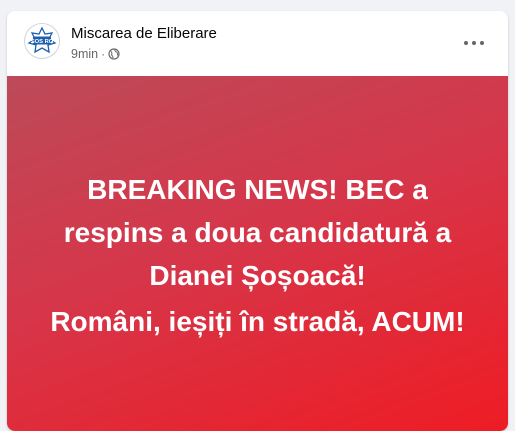 The image size is (515, 431). What do you see at coordinates (257, 275) in the screenshot?
I see `headline-line: Dianei Șoșoacă!` at bounding box center [257, 275].